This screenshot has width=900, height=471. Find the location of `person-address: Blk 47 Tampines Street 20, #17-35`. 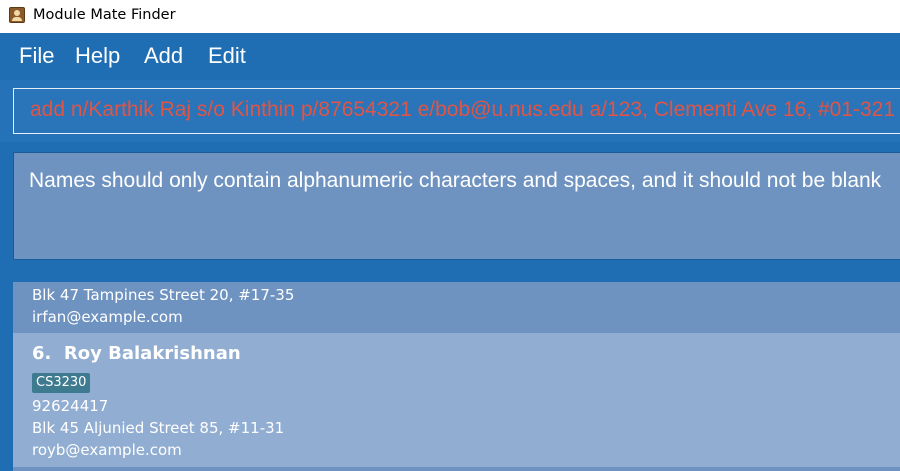

person-address: Blk 47 Tampines Street 20, #17-35 is located at coordinates (163, 295).